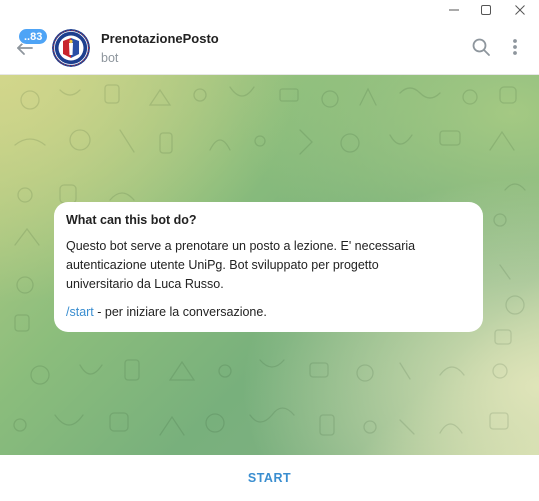  I want to click on chat-title: PrenotazionePosto, so click(160, 38).